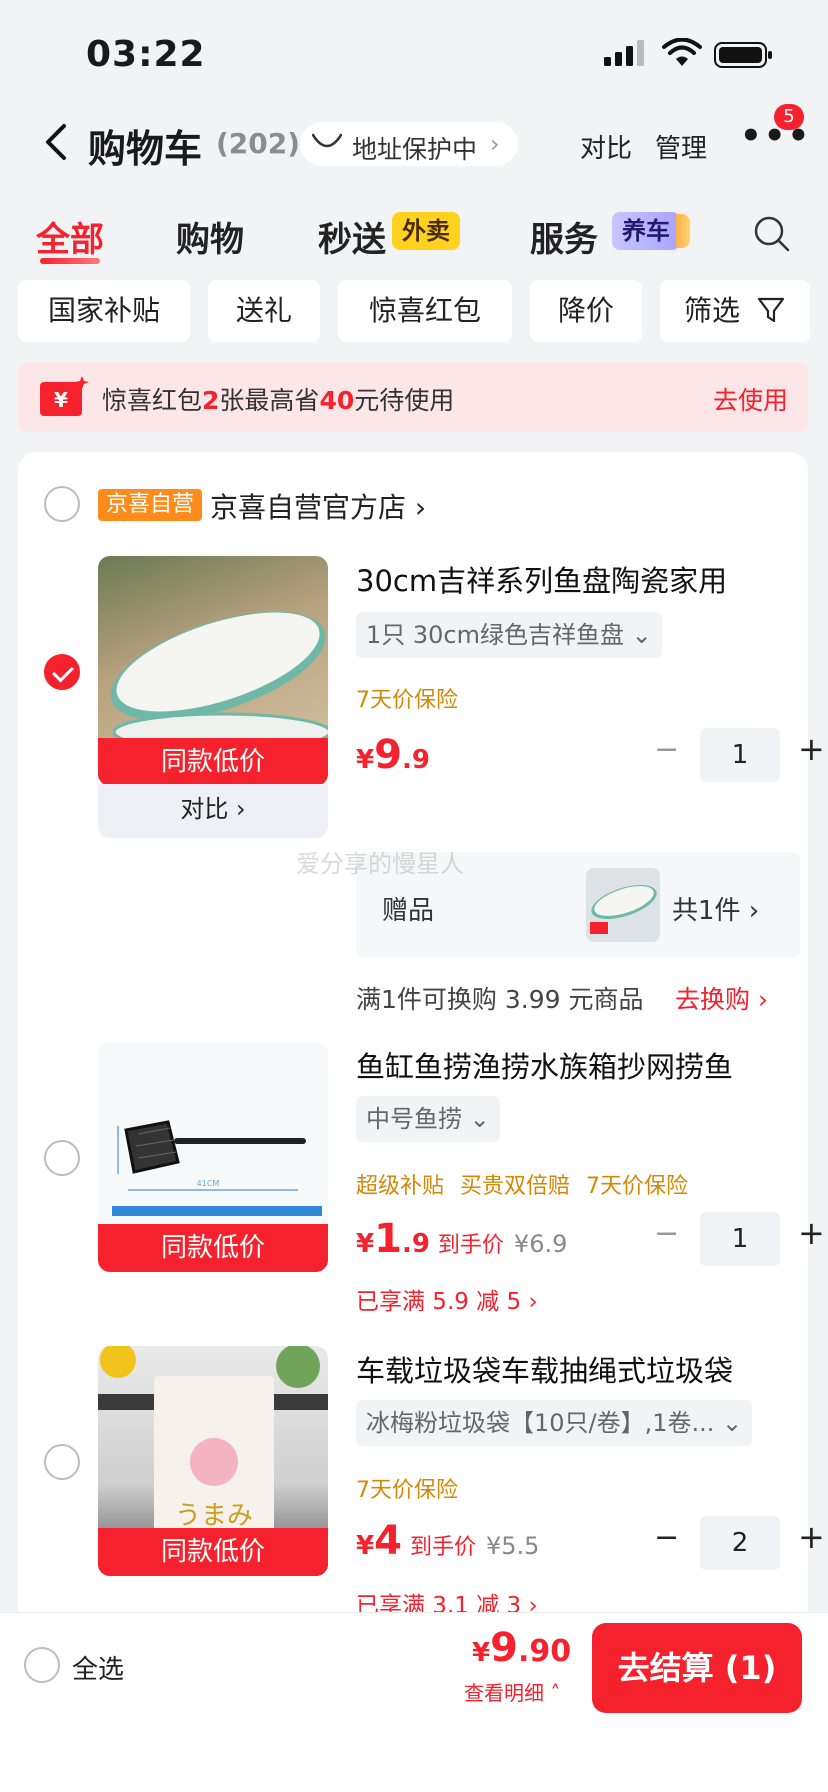  What do you see at coordinates (512, 1691) in the screenshot?
I see `view-details-link: 查看明细 ˄` at bounding box center [512, 1691].